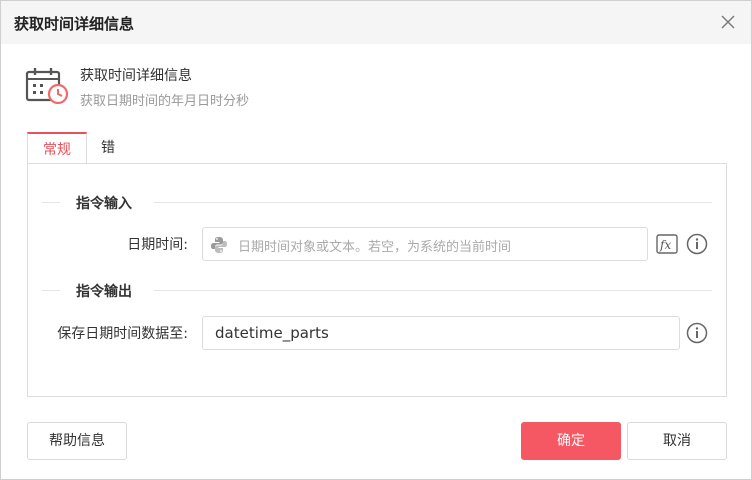 Image resolution: width=752 pixels, height=480 pixels. I want to click on section-title: 指令输出, so click(104, 291).